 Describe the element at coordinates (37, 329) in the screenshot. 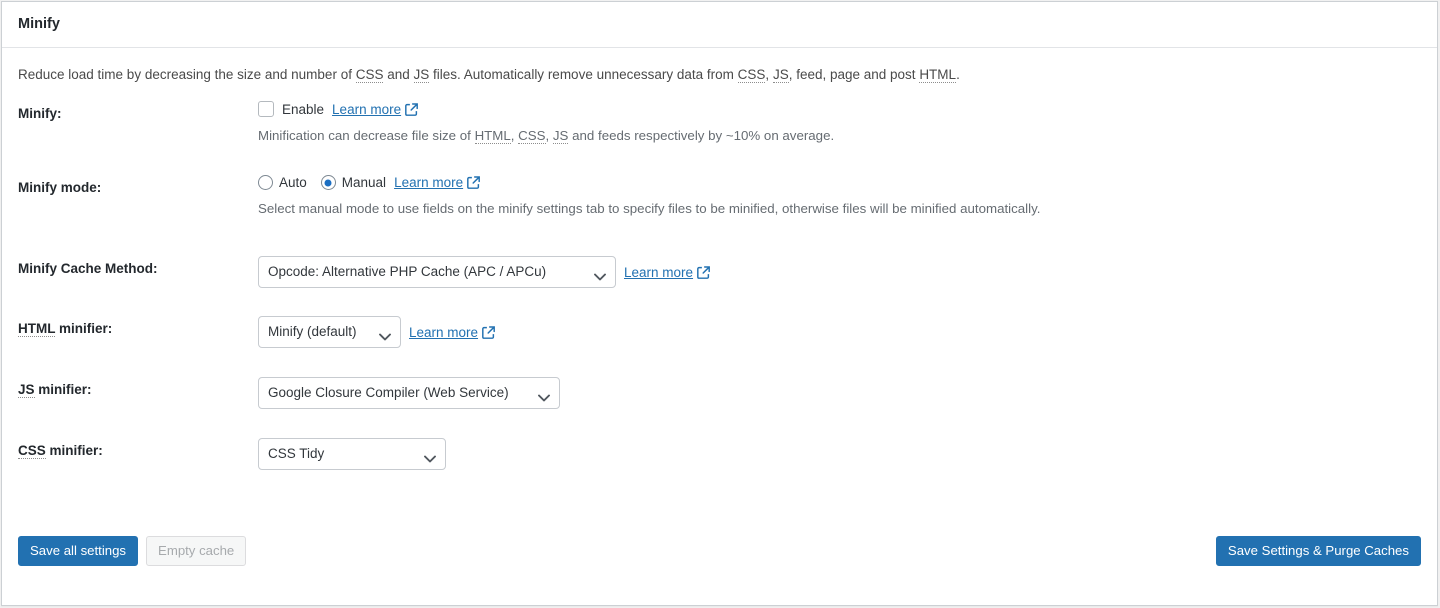

I see `abbr-html-3: HTML` at that location.